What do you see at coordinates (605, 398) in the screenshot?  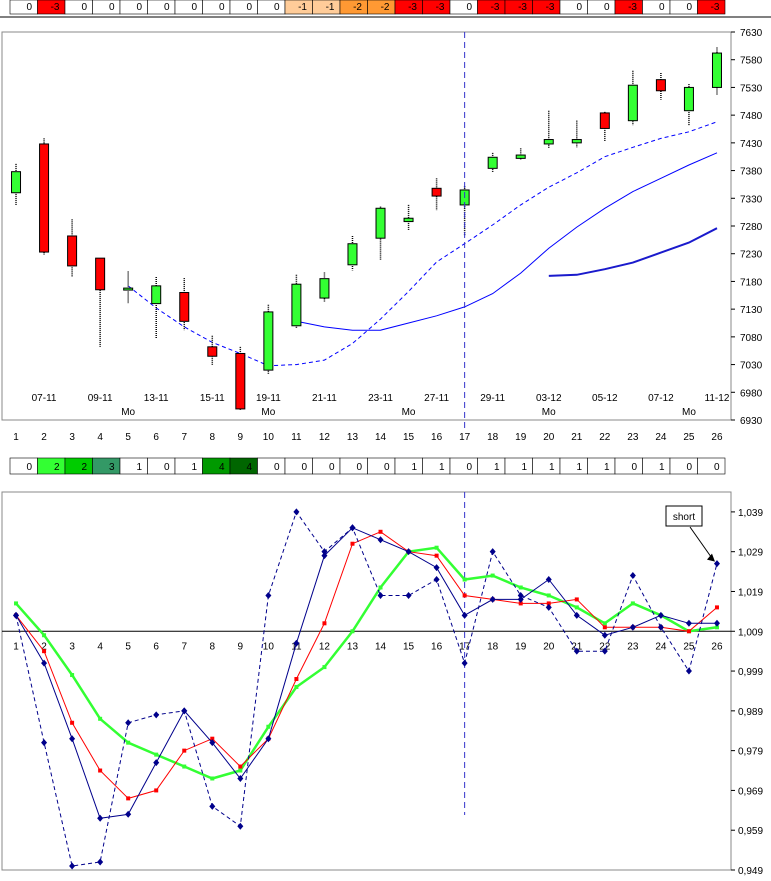 I see `date-label: 05-12` at bounding box center [605, 398].